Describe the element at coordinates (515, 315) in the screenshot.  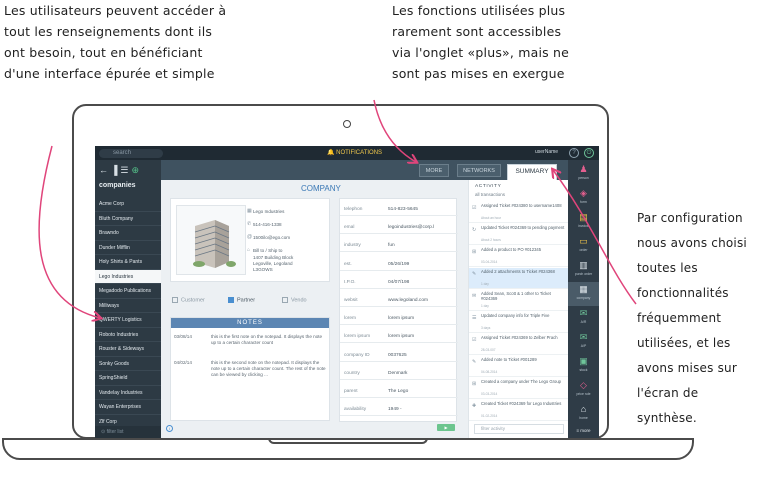
I see `activity-title-text: Updated company info for Triple Five` at that location.